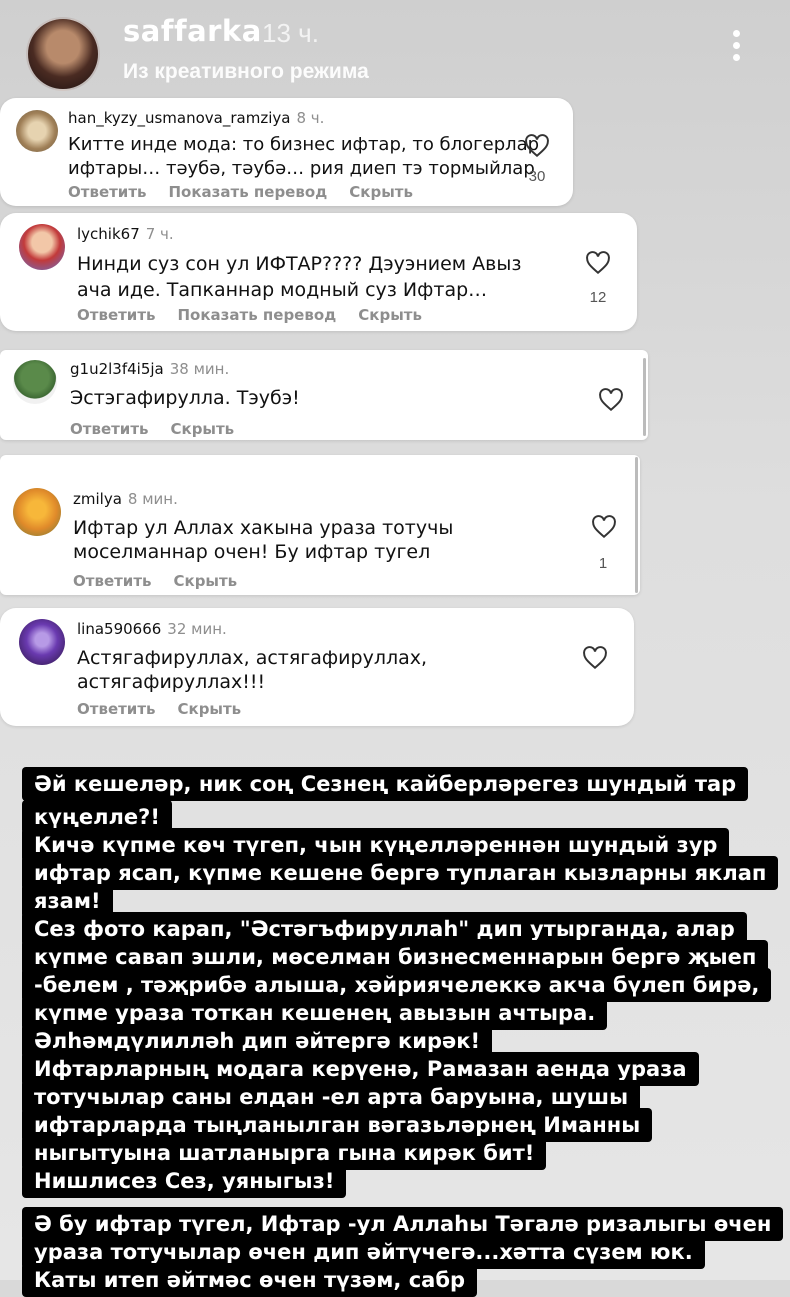 The height and width of the screenshot is (1297, 790). I want to click on story-text-line: Каты итеп әйтмәс өчен түзәм, сабр, so click(250, 1280).